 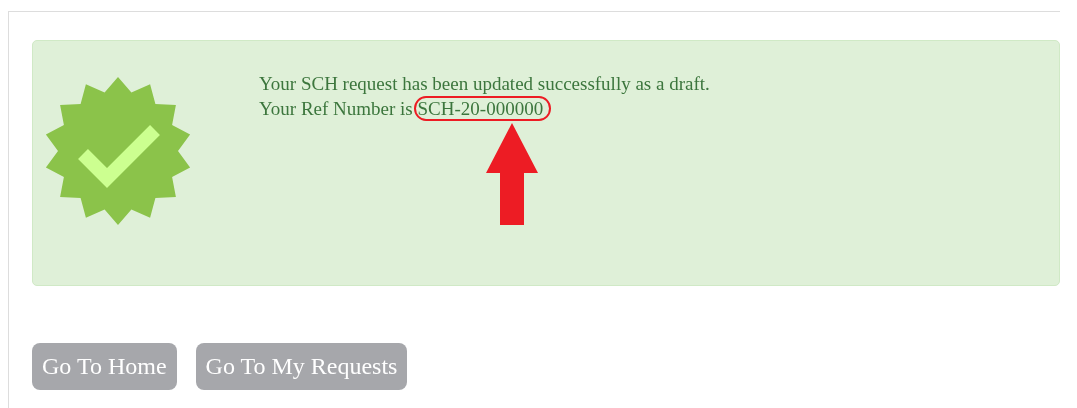 I want to click on navigation-button: Go To My Requests, so click(x=301, y=366).